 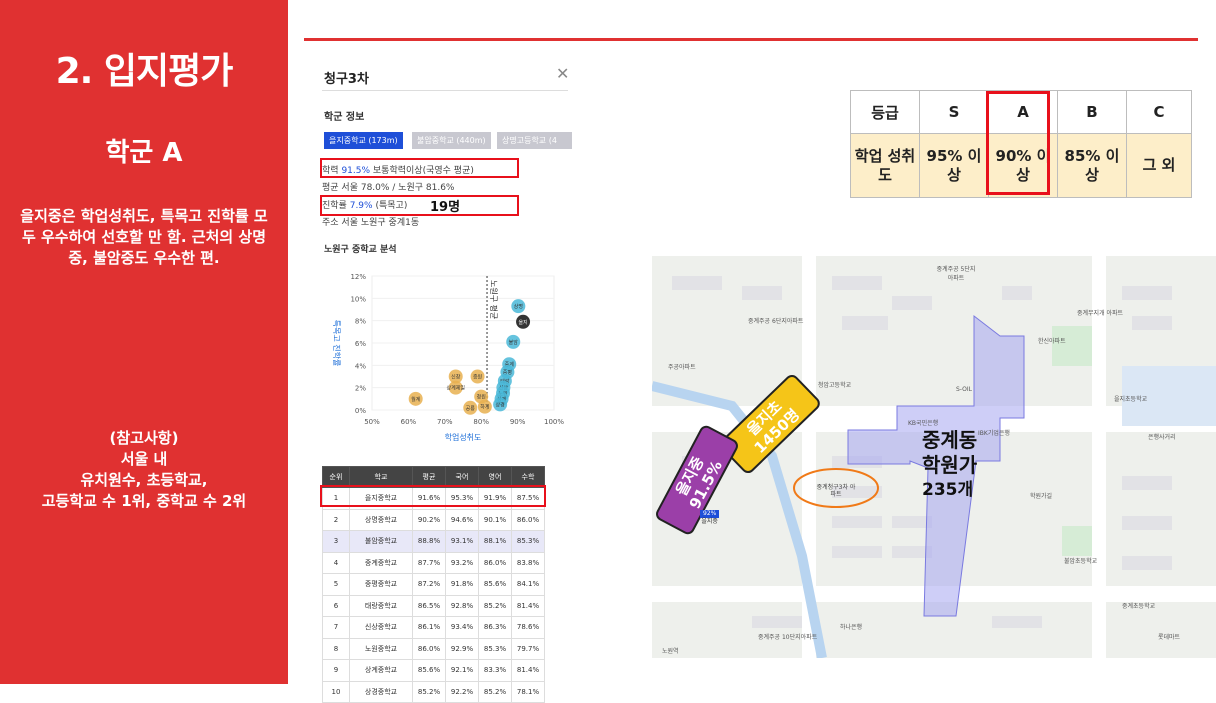 I want to click on tab-sangmyeong-high: 상명고등학교 (4, so click(x=534, y=140).